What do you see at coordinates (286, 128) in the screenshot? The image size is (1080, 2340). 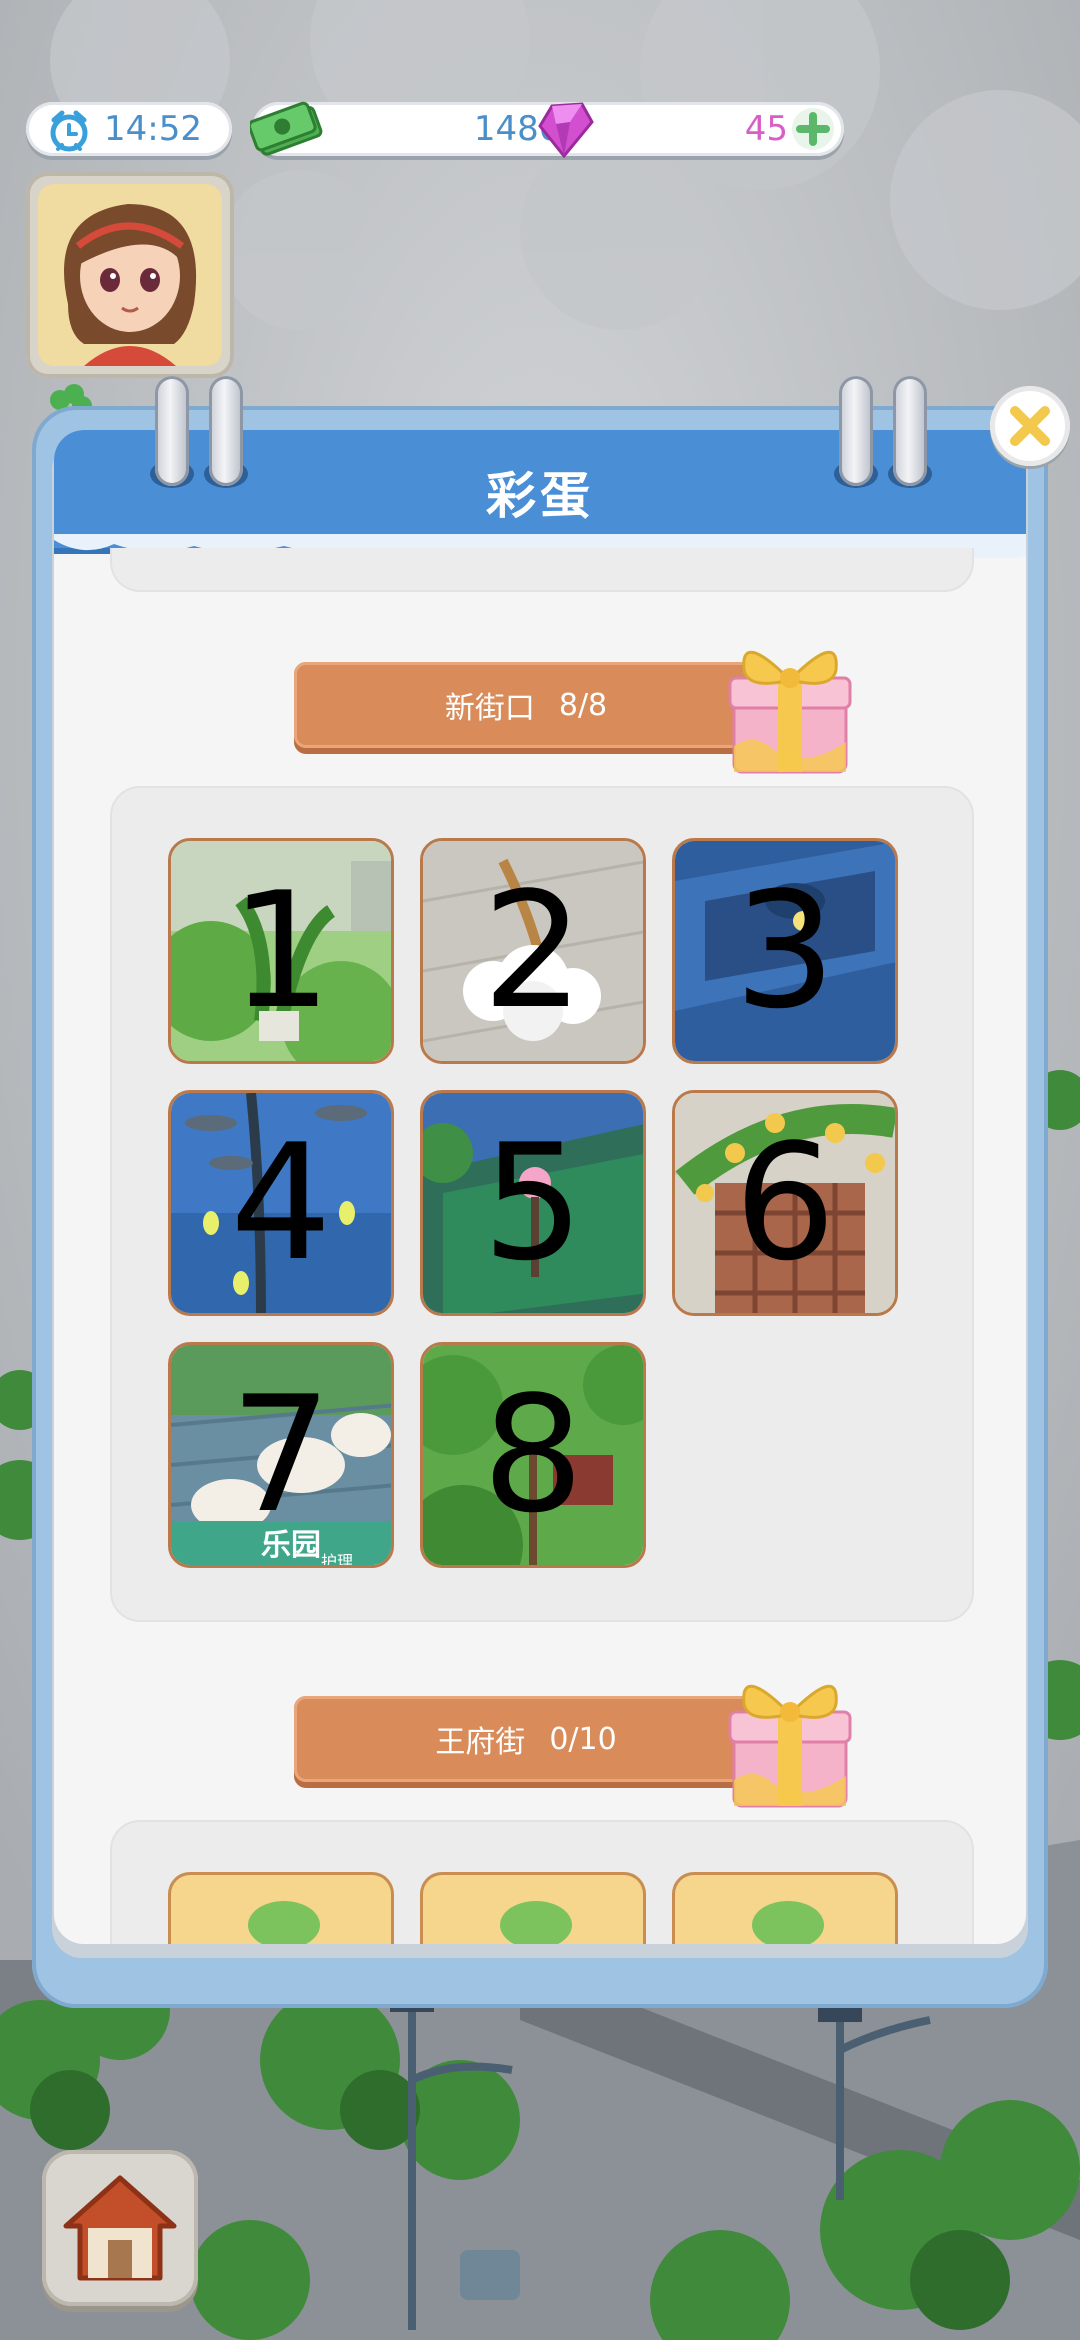 I see `cash-icon` at bounding box center [286, 128].